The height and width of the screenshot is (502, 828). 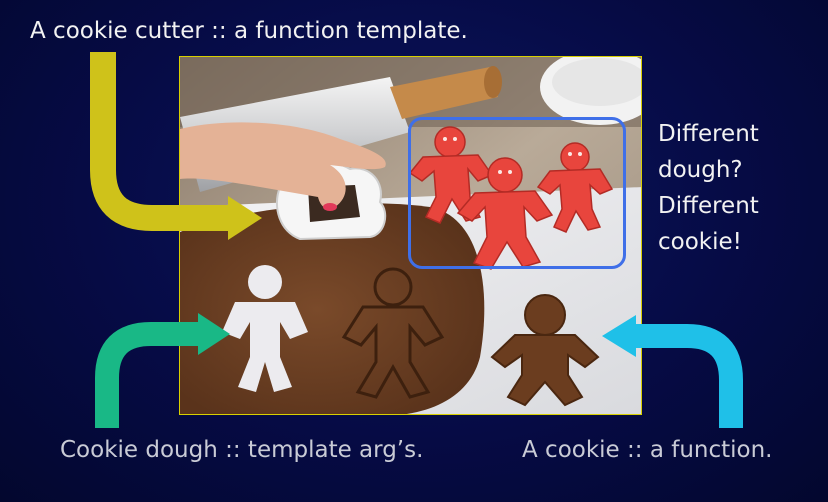 I want to click on side-note: Different dough? Different cookie!, so click(x=708, y=188).